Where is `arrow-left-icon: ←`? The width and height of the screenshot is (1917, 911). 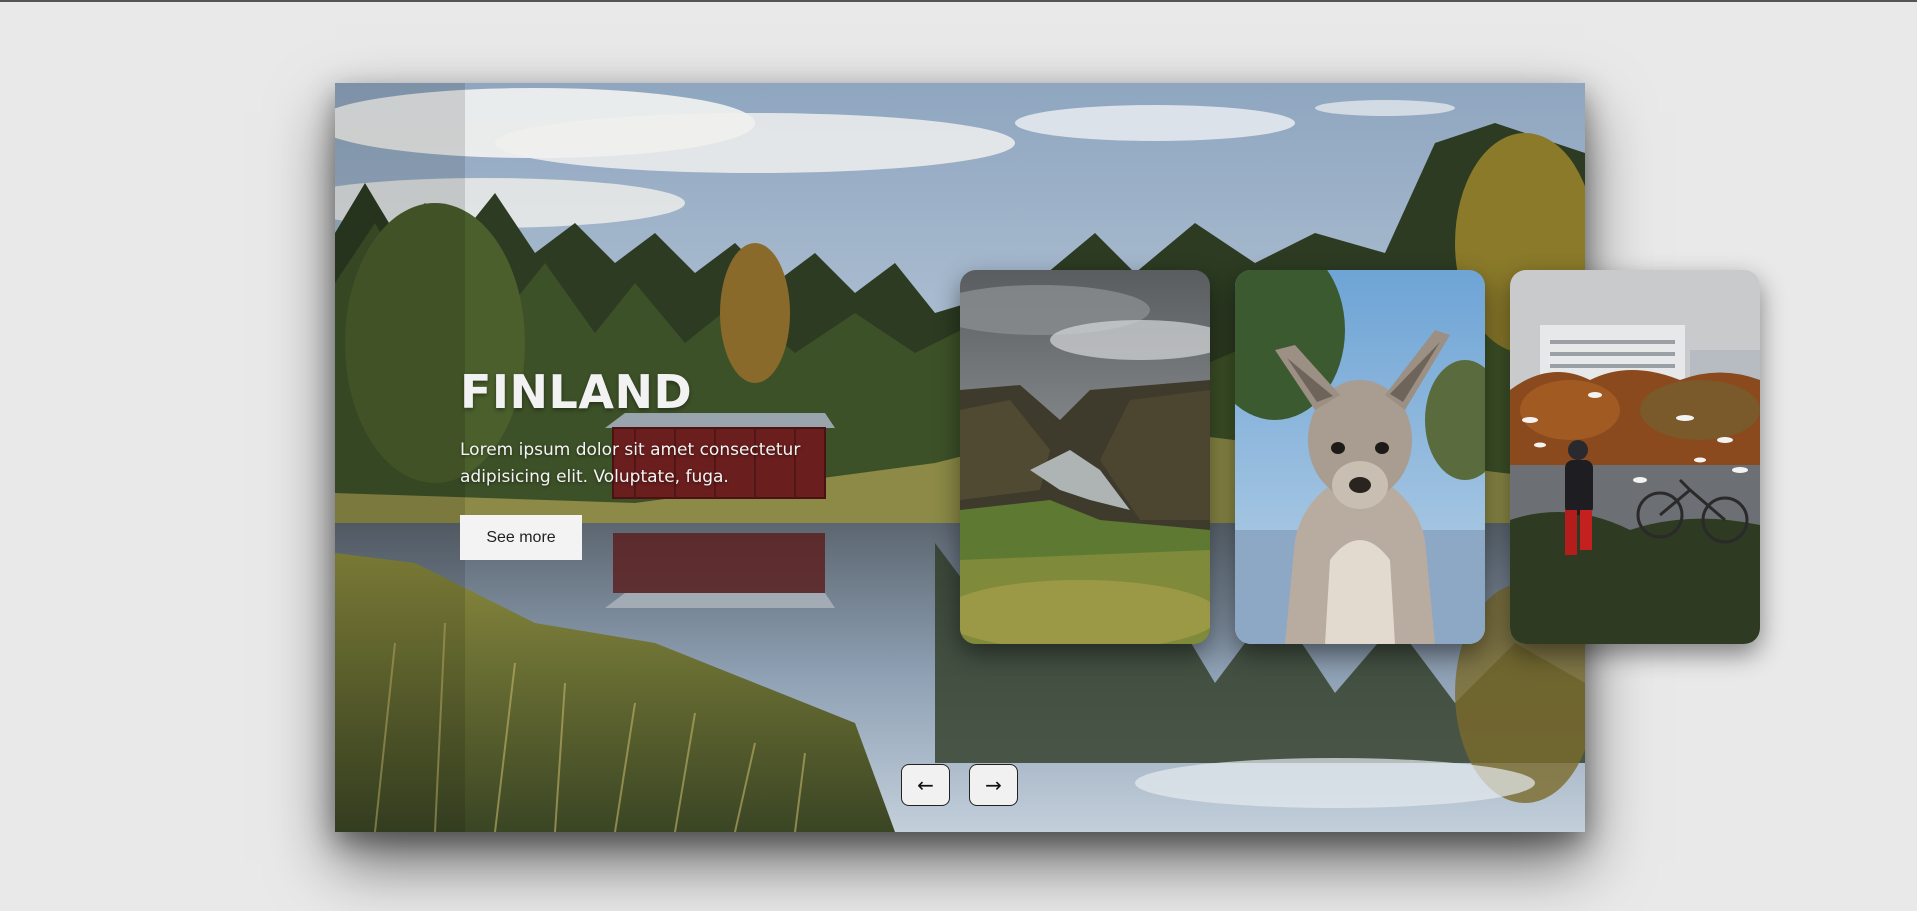 arrow-left-icon: ← is located at coordinates (925, 785).